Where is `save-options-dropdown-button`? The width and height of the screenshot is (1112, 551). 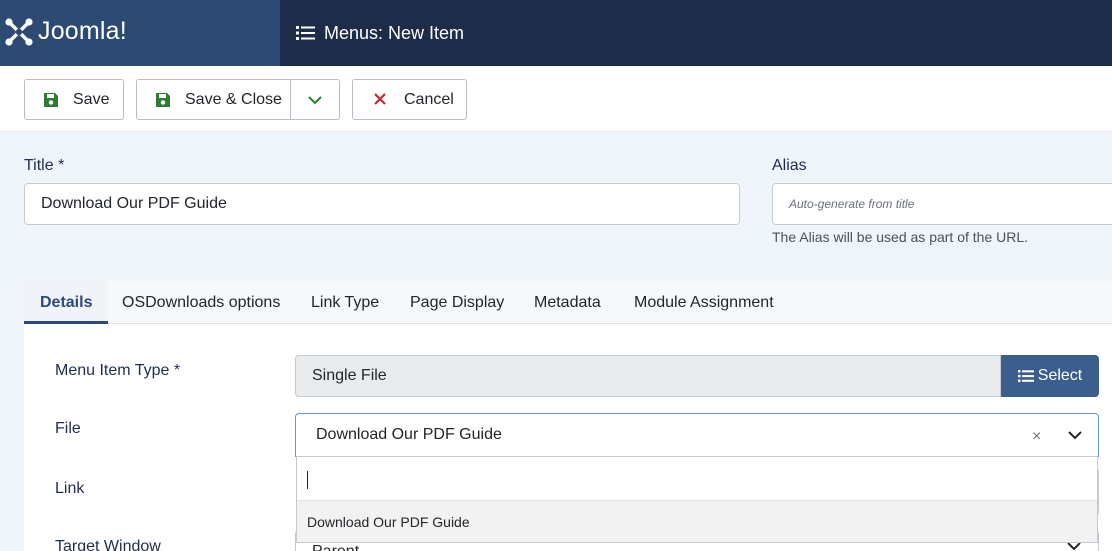 save-options-dropdown-button is located at coordinates (315, 99).